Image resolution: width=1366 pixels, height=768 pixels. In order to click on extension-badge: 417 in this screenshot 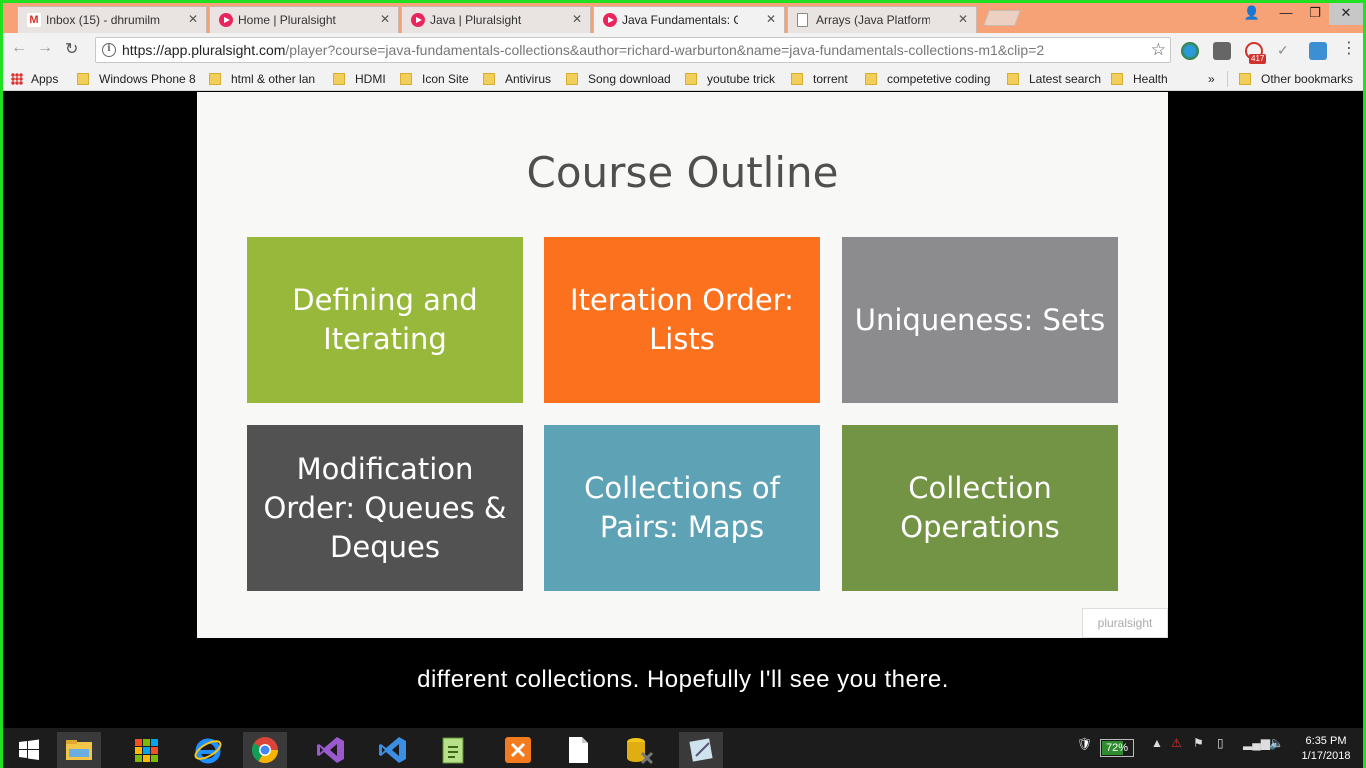, I will do `click(1258, 59)`.